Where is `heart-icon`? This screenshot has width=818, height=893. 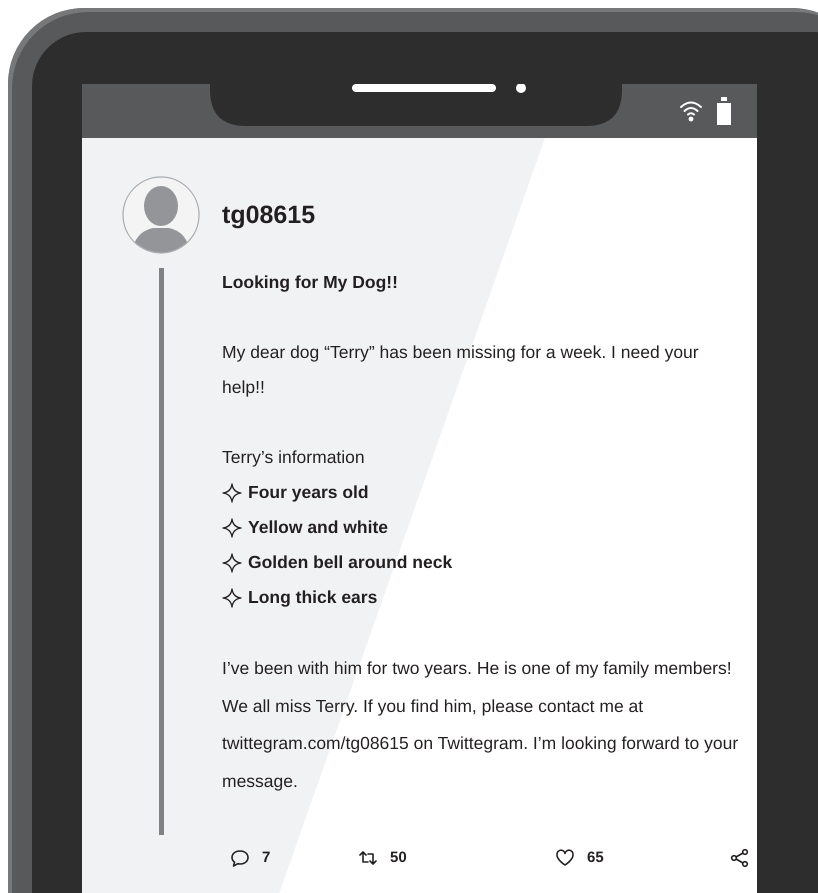 heart-icon is located at coordinates (565, 858).